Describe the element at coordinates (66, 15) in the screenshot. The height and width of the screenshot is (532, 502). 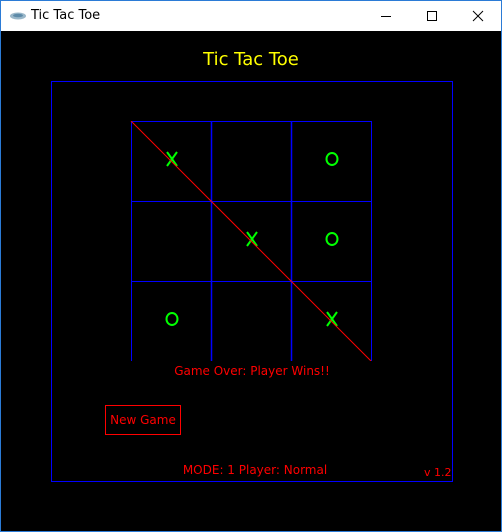
I see `window-title: Tic Tac Toe` at that location.